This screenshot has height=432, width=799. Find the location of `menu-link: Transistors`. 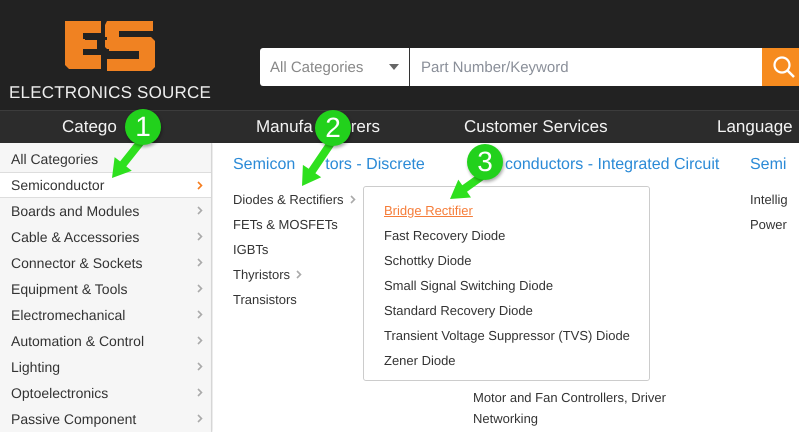

menu-link: Transistors is located at coordinates (265, 299).